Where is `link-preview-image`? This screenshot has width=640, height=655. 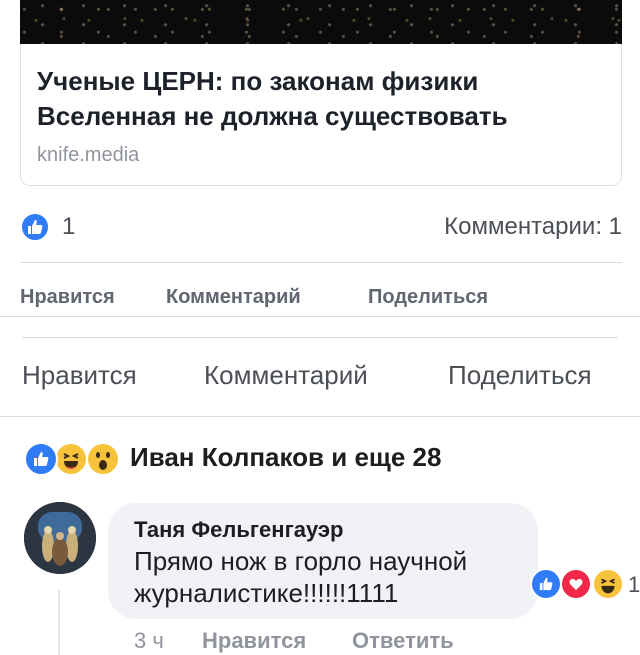
link-preview-image is located at coordinates (321, 22).